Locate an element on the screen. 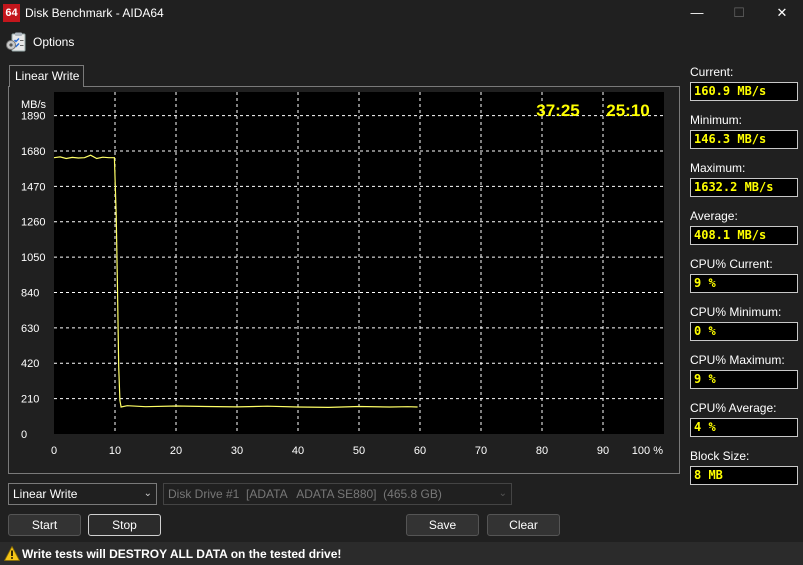 This screenshot has width=803, height=565. warning-triangle-icon is located at coordinates (12, 553).